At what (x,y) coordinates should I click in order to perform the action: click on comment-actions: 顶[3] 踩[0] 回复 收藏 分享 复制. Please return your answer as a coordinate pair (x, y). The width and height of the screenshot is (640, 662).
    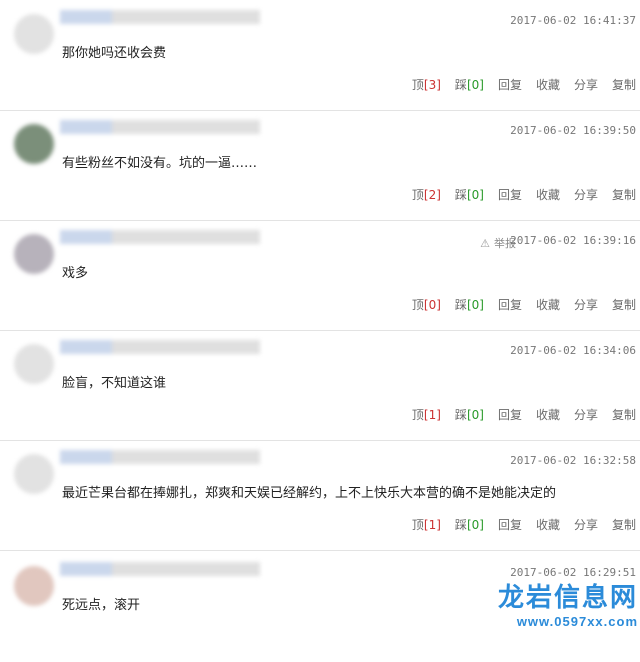
    Looking at the image, I should click on (524, 84).